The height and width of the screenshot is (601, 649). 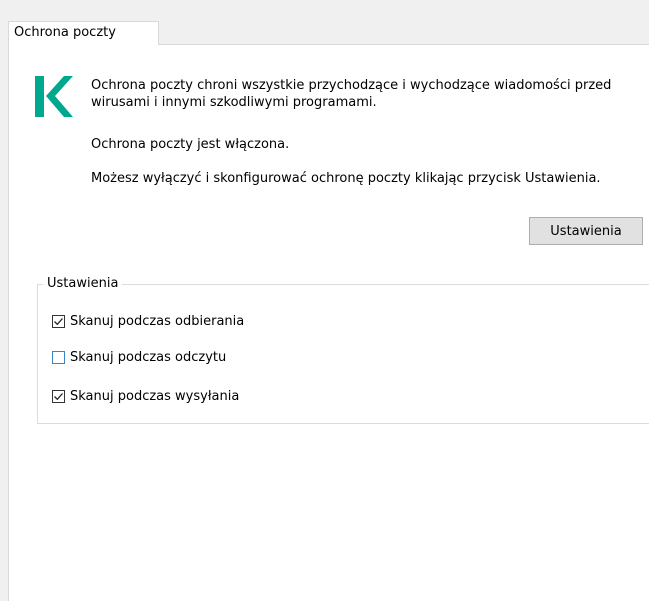 What do you see at coordinates (586, 231) in the screenshot?
I see `settings-button: Ustawienia` at bounding box center [586, 231].